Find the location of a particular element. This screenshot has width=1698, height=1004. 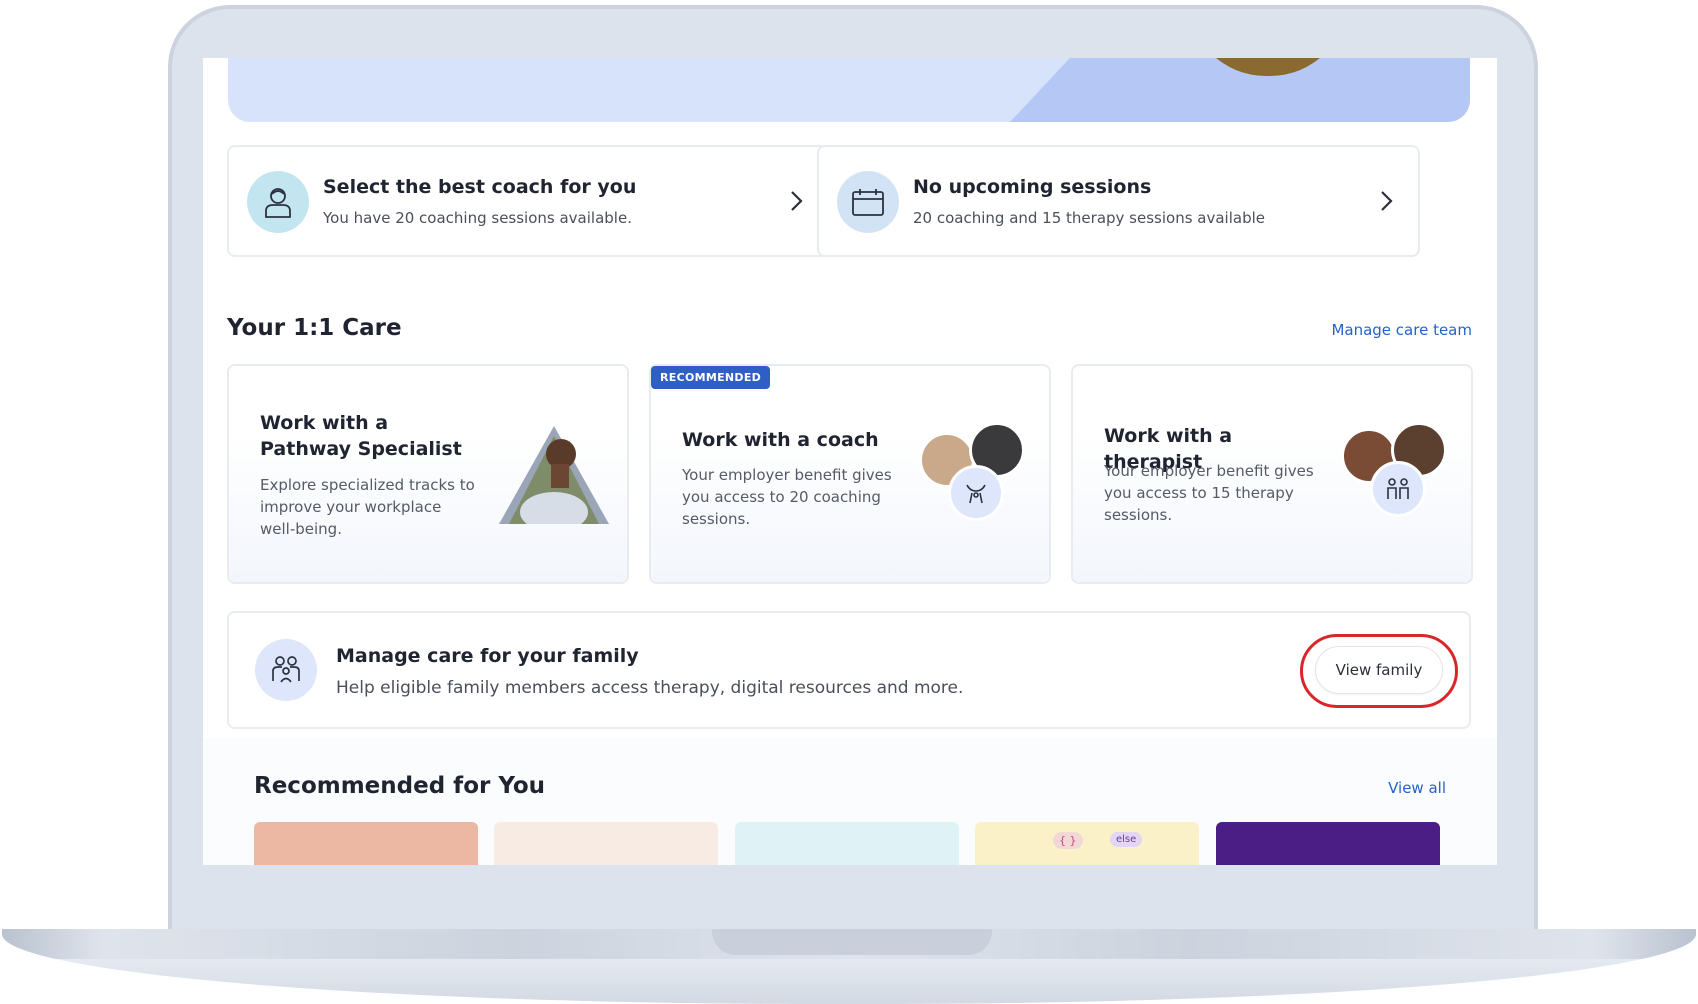

family-title: Manage care for your family is located at coordinates (487, 656).